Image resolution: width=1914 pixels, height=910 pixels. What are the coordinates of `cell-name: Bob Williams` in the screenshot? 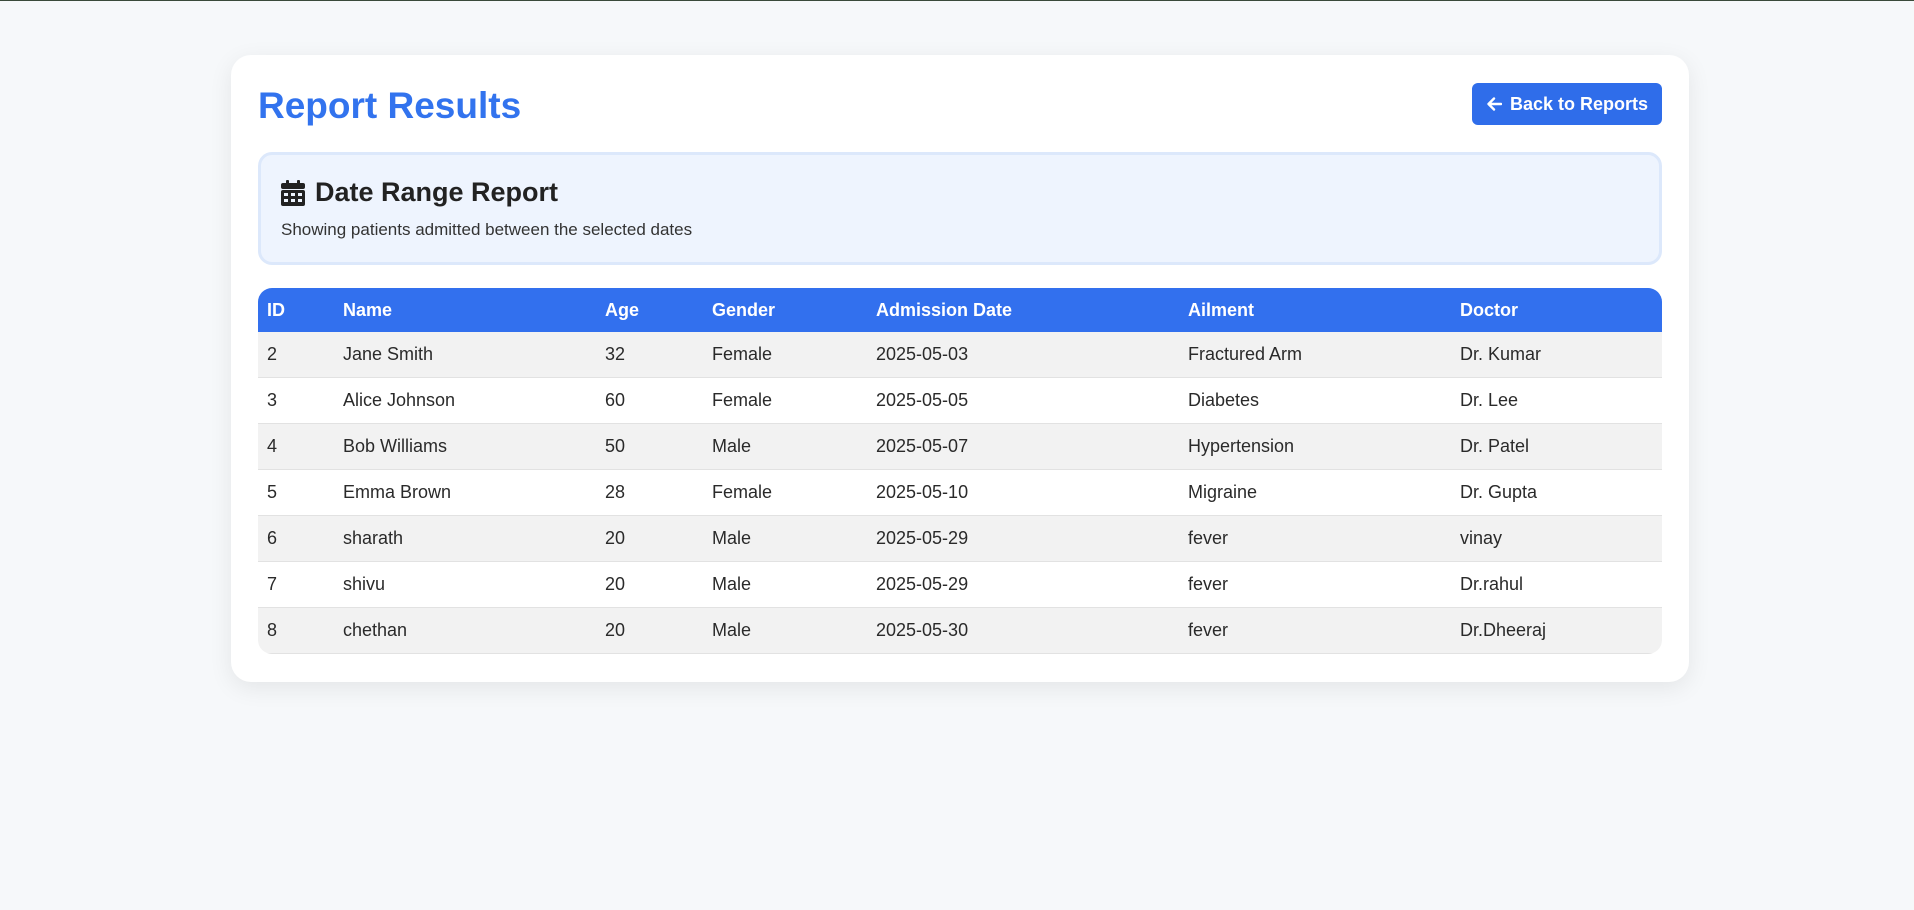 It's located at (465, 446).